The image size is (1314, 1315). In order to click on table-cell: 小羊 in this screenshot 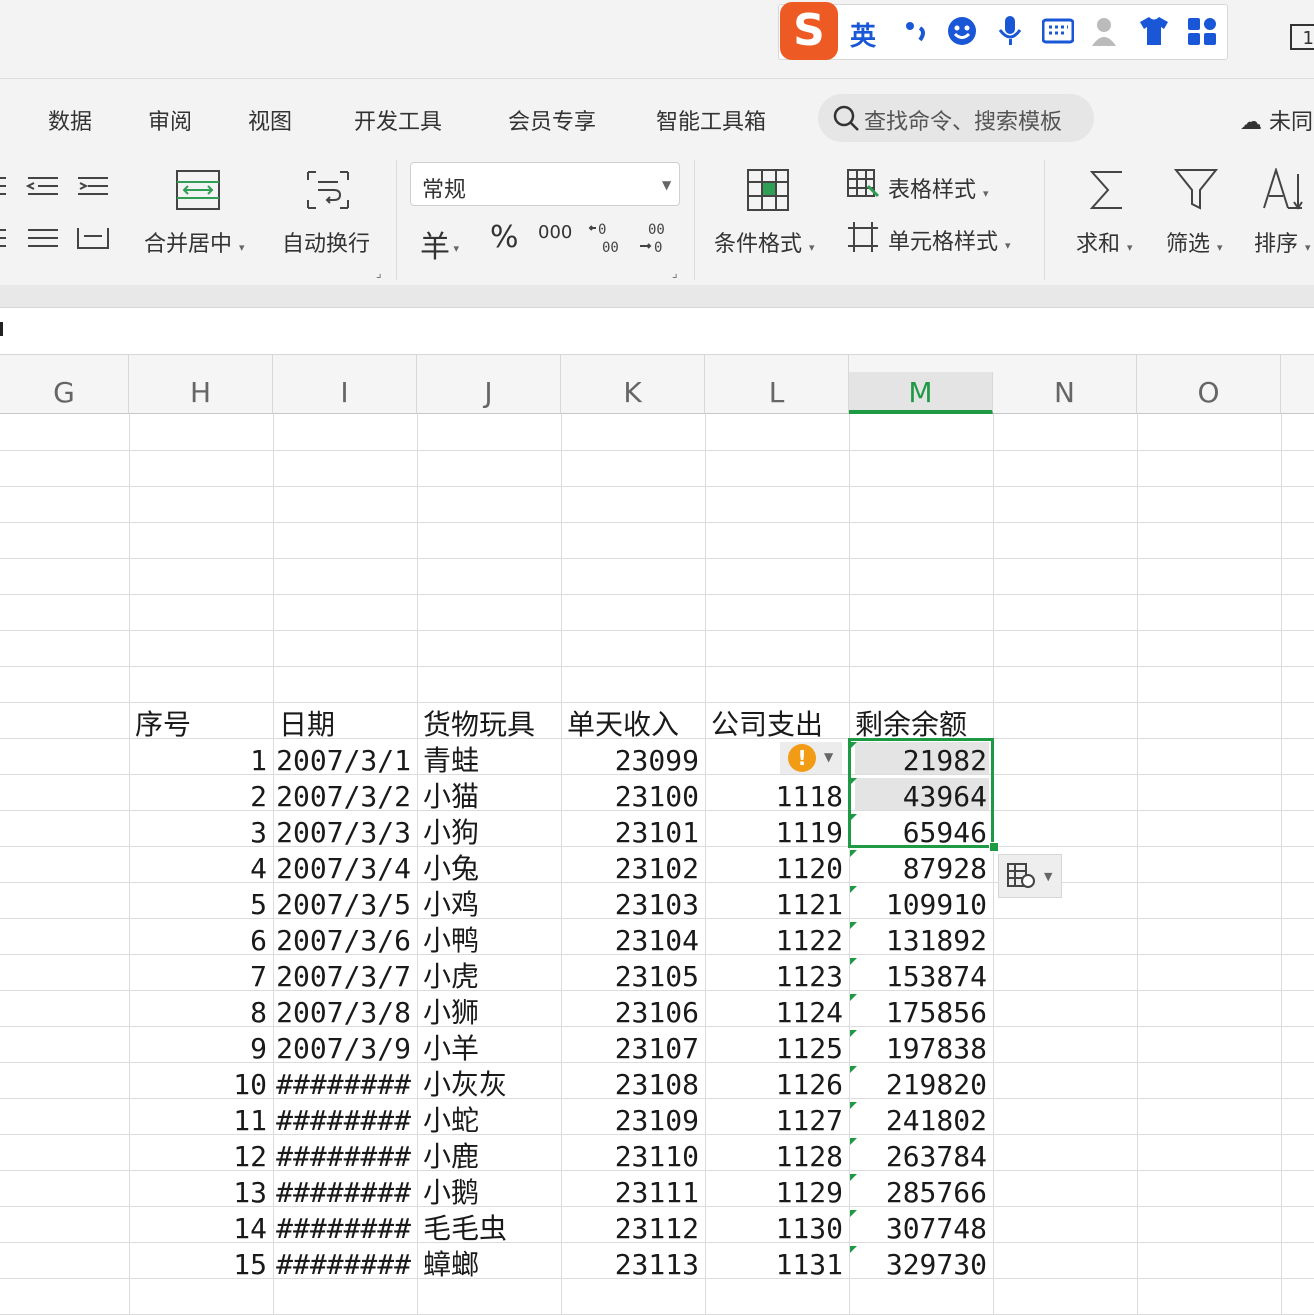, I will do `click(489, 1046)`.